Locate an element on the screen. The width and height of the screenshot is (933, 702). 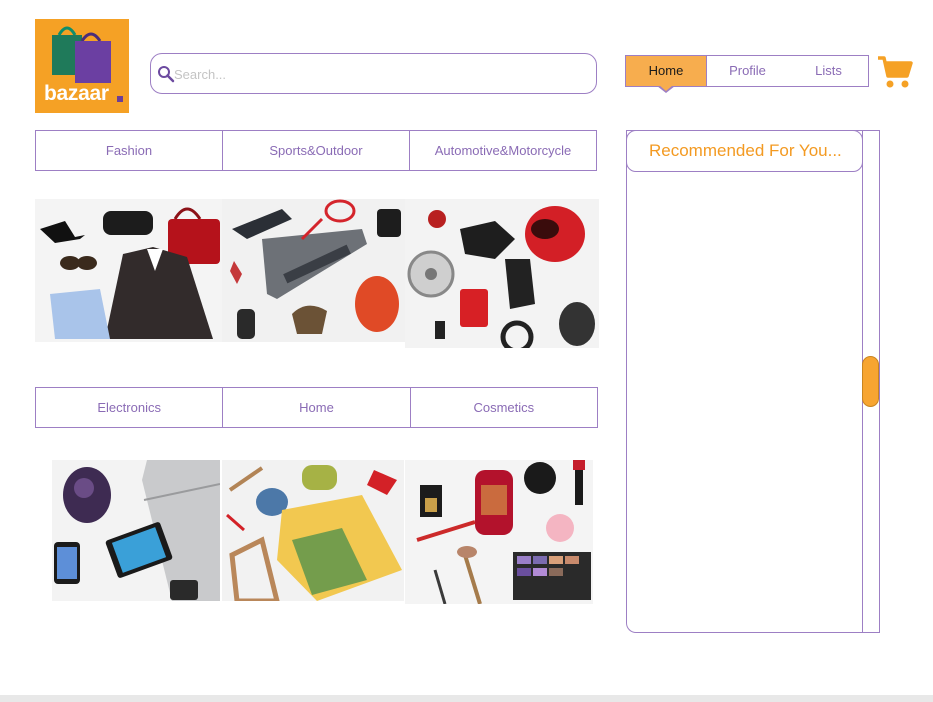
logo-dot is located at coordinates (120, 99).